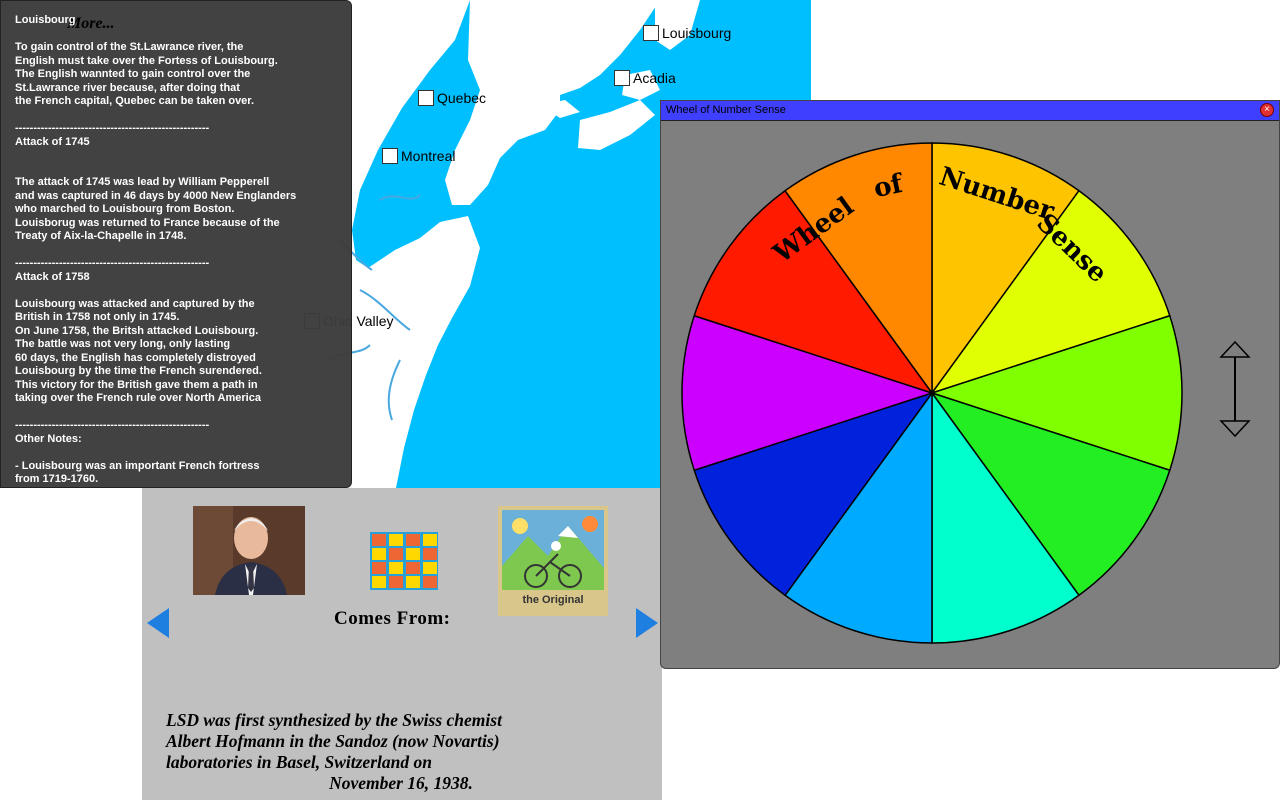 The image size is (1280, 800). What do you see at coordinates (1235, 389) in the screenshot?
I see `vertical-arrows-icon` at bounding box center [1235, 389].